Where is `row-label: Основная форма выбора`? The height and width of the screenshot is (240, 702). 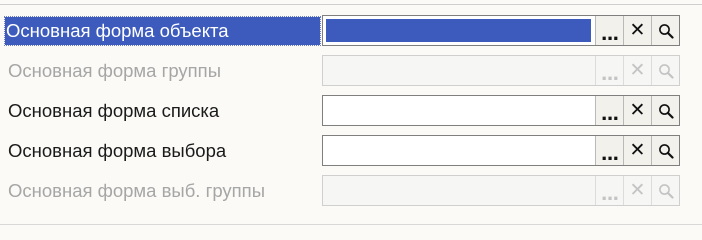
row-label: Основная форма выбора is located at coordinates (117, 150).